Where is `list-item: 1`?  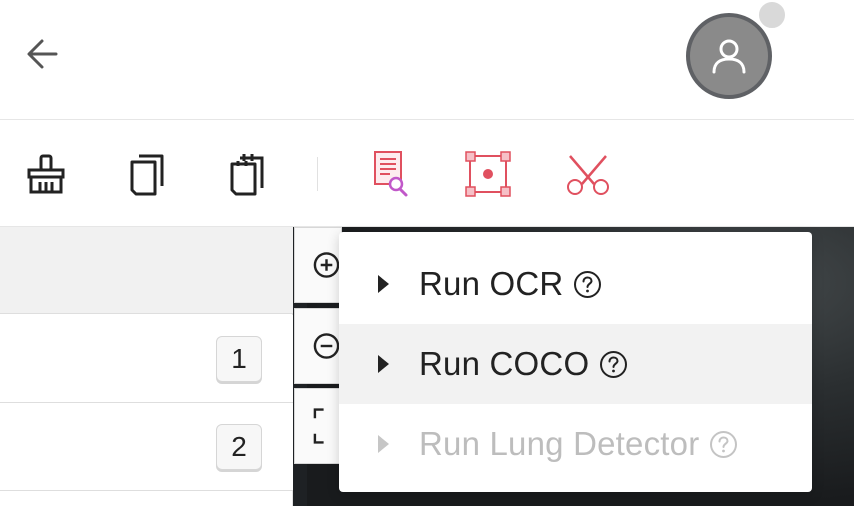 list-item: 1 is located at coordinates (146, 359).